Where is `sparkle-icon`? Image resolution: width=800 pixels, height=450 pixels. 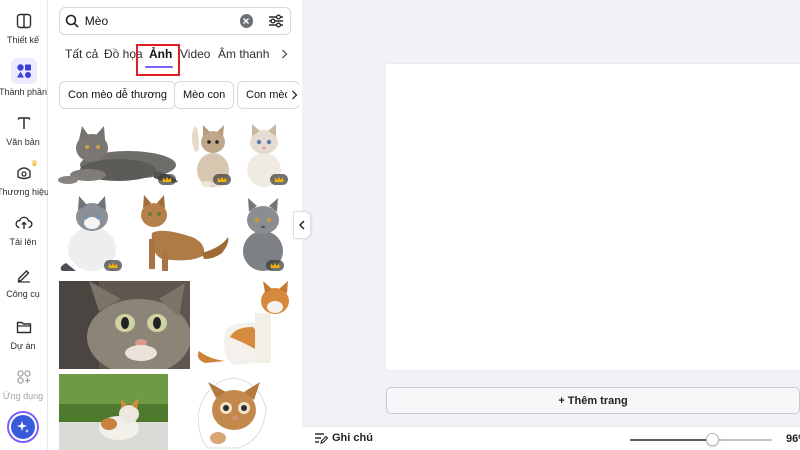
sparkle-icon is located at coordinates (23, 427).